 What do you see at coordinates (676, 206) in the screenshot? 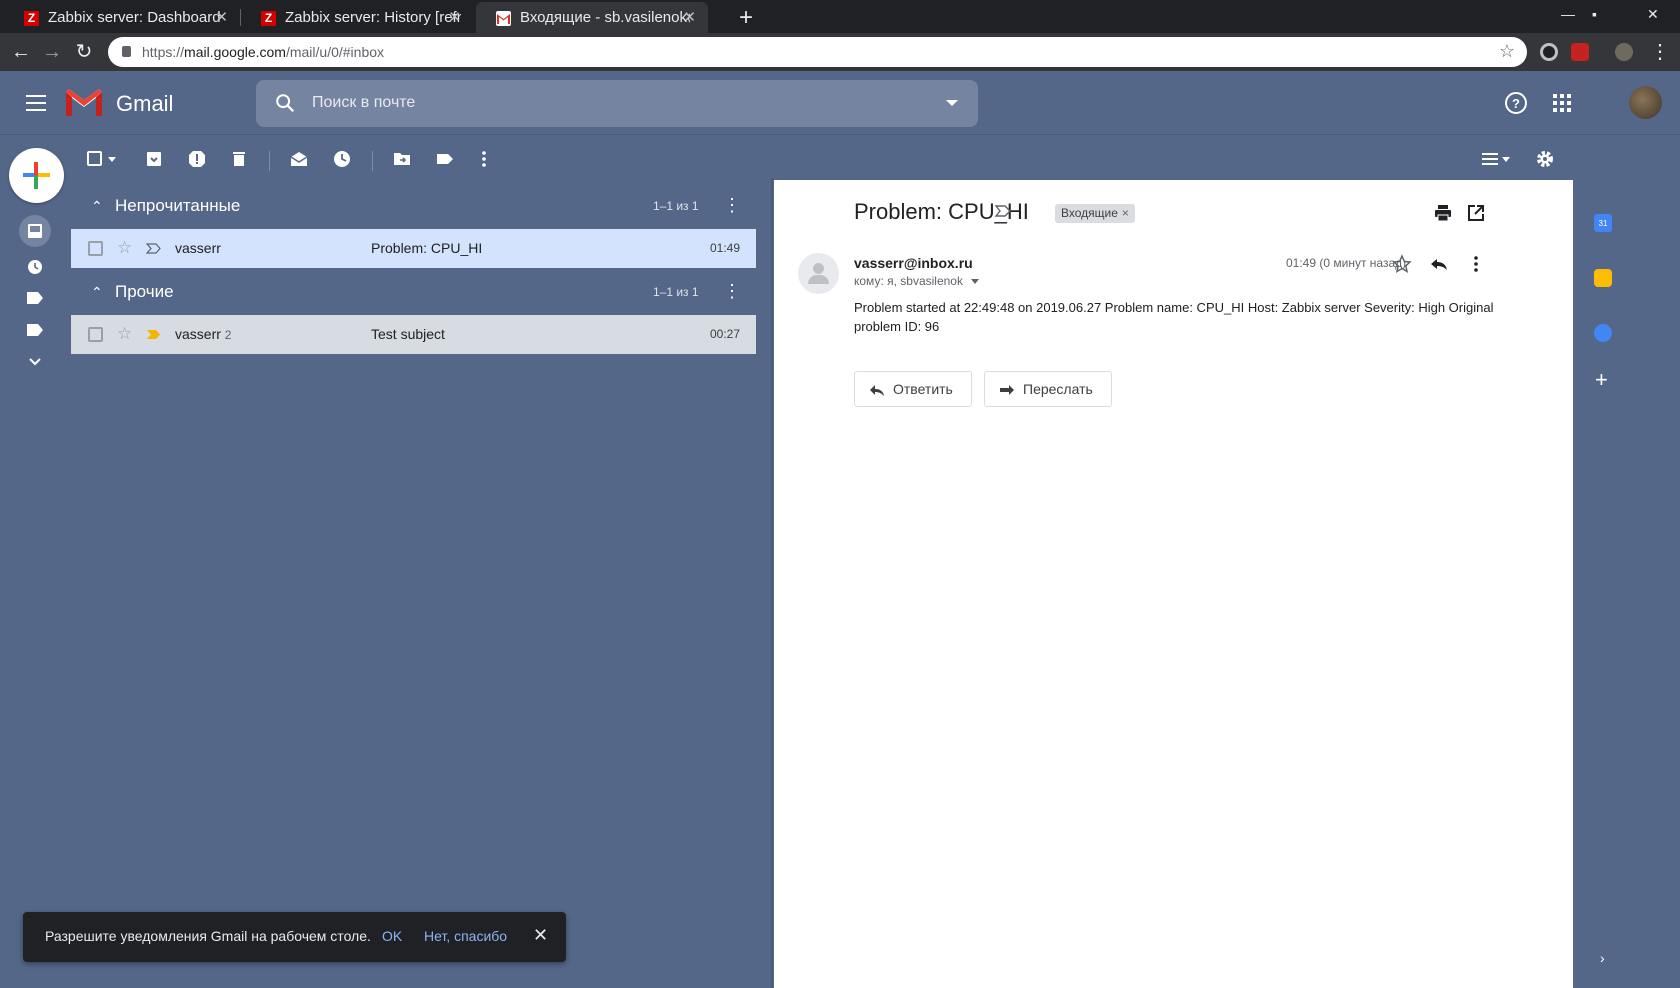
I see `section-count: 1–1 из 1` at bounding box center [676, 206].